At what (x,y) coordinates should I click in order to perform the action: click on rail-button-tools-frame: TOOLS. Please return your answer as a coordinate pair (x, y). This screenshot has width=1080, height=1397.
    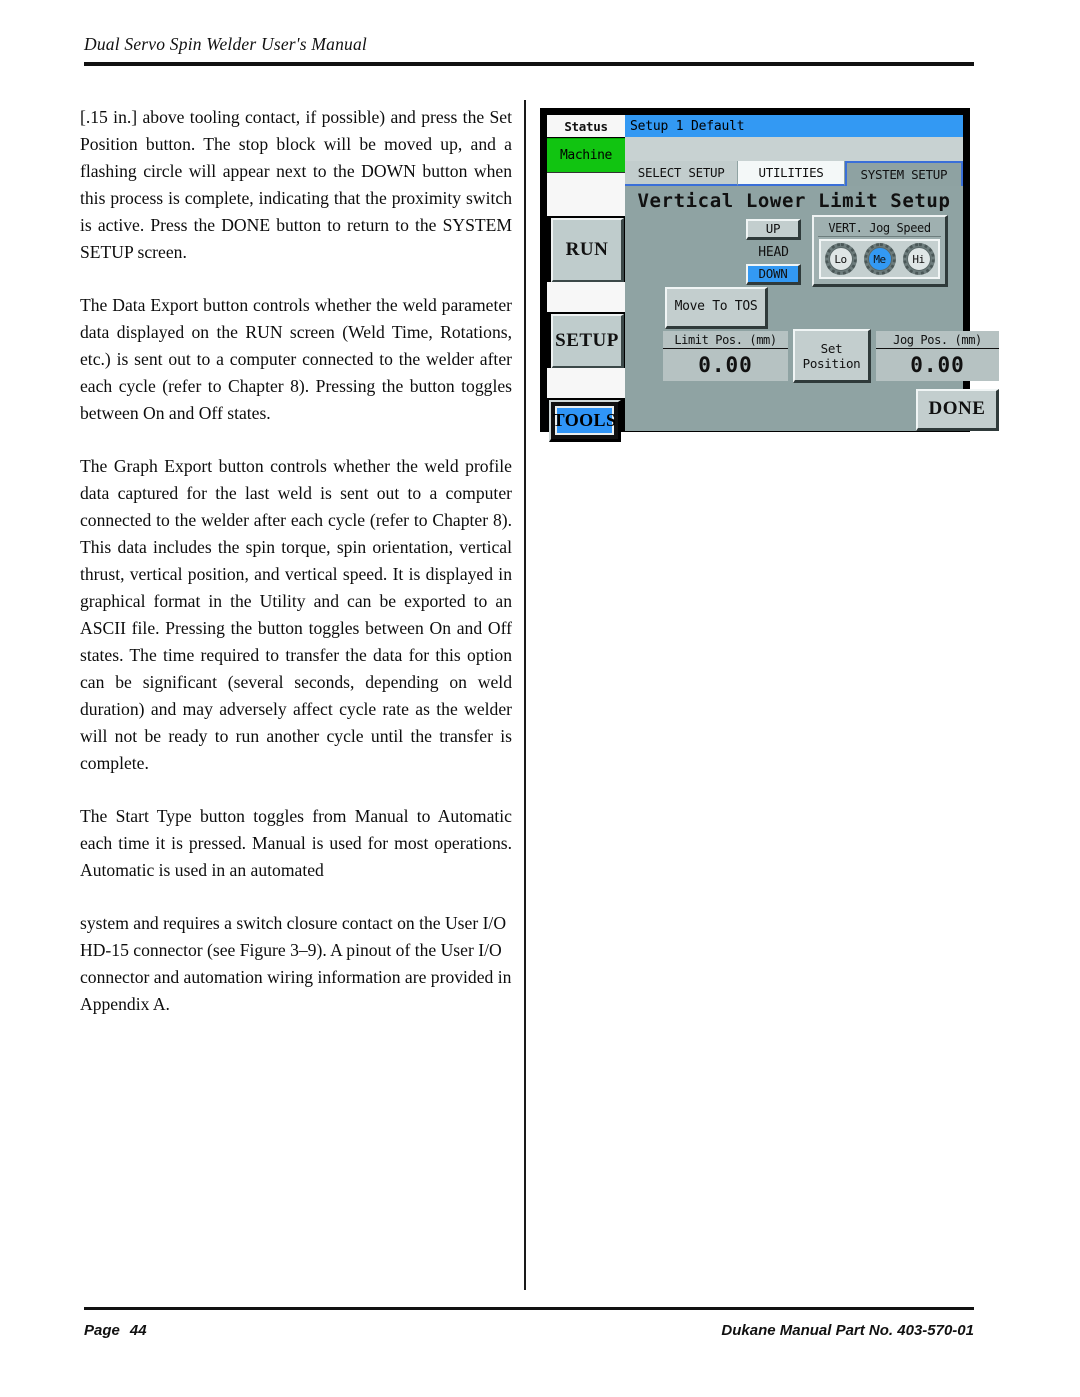
    Looking at the image, I should click on (585, 421).